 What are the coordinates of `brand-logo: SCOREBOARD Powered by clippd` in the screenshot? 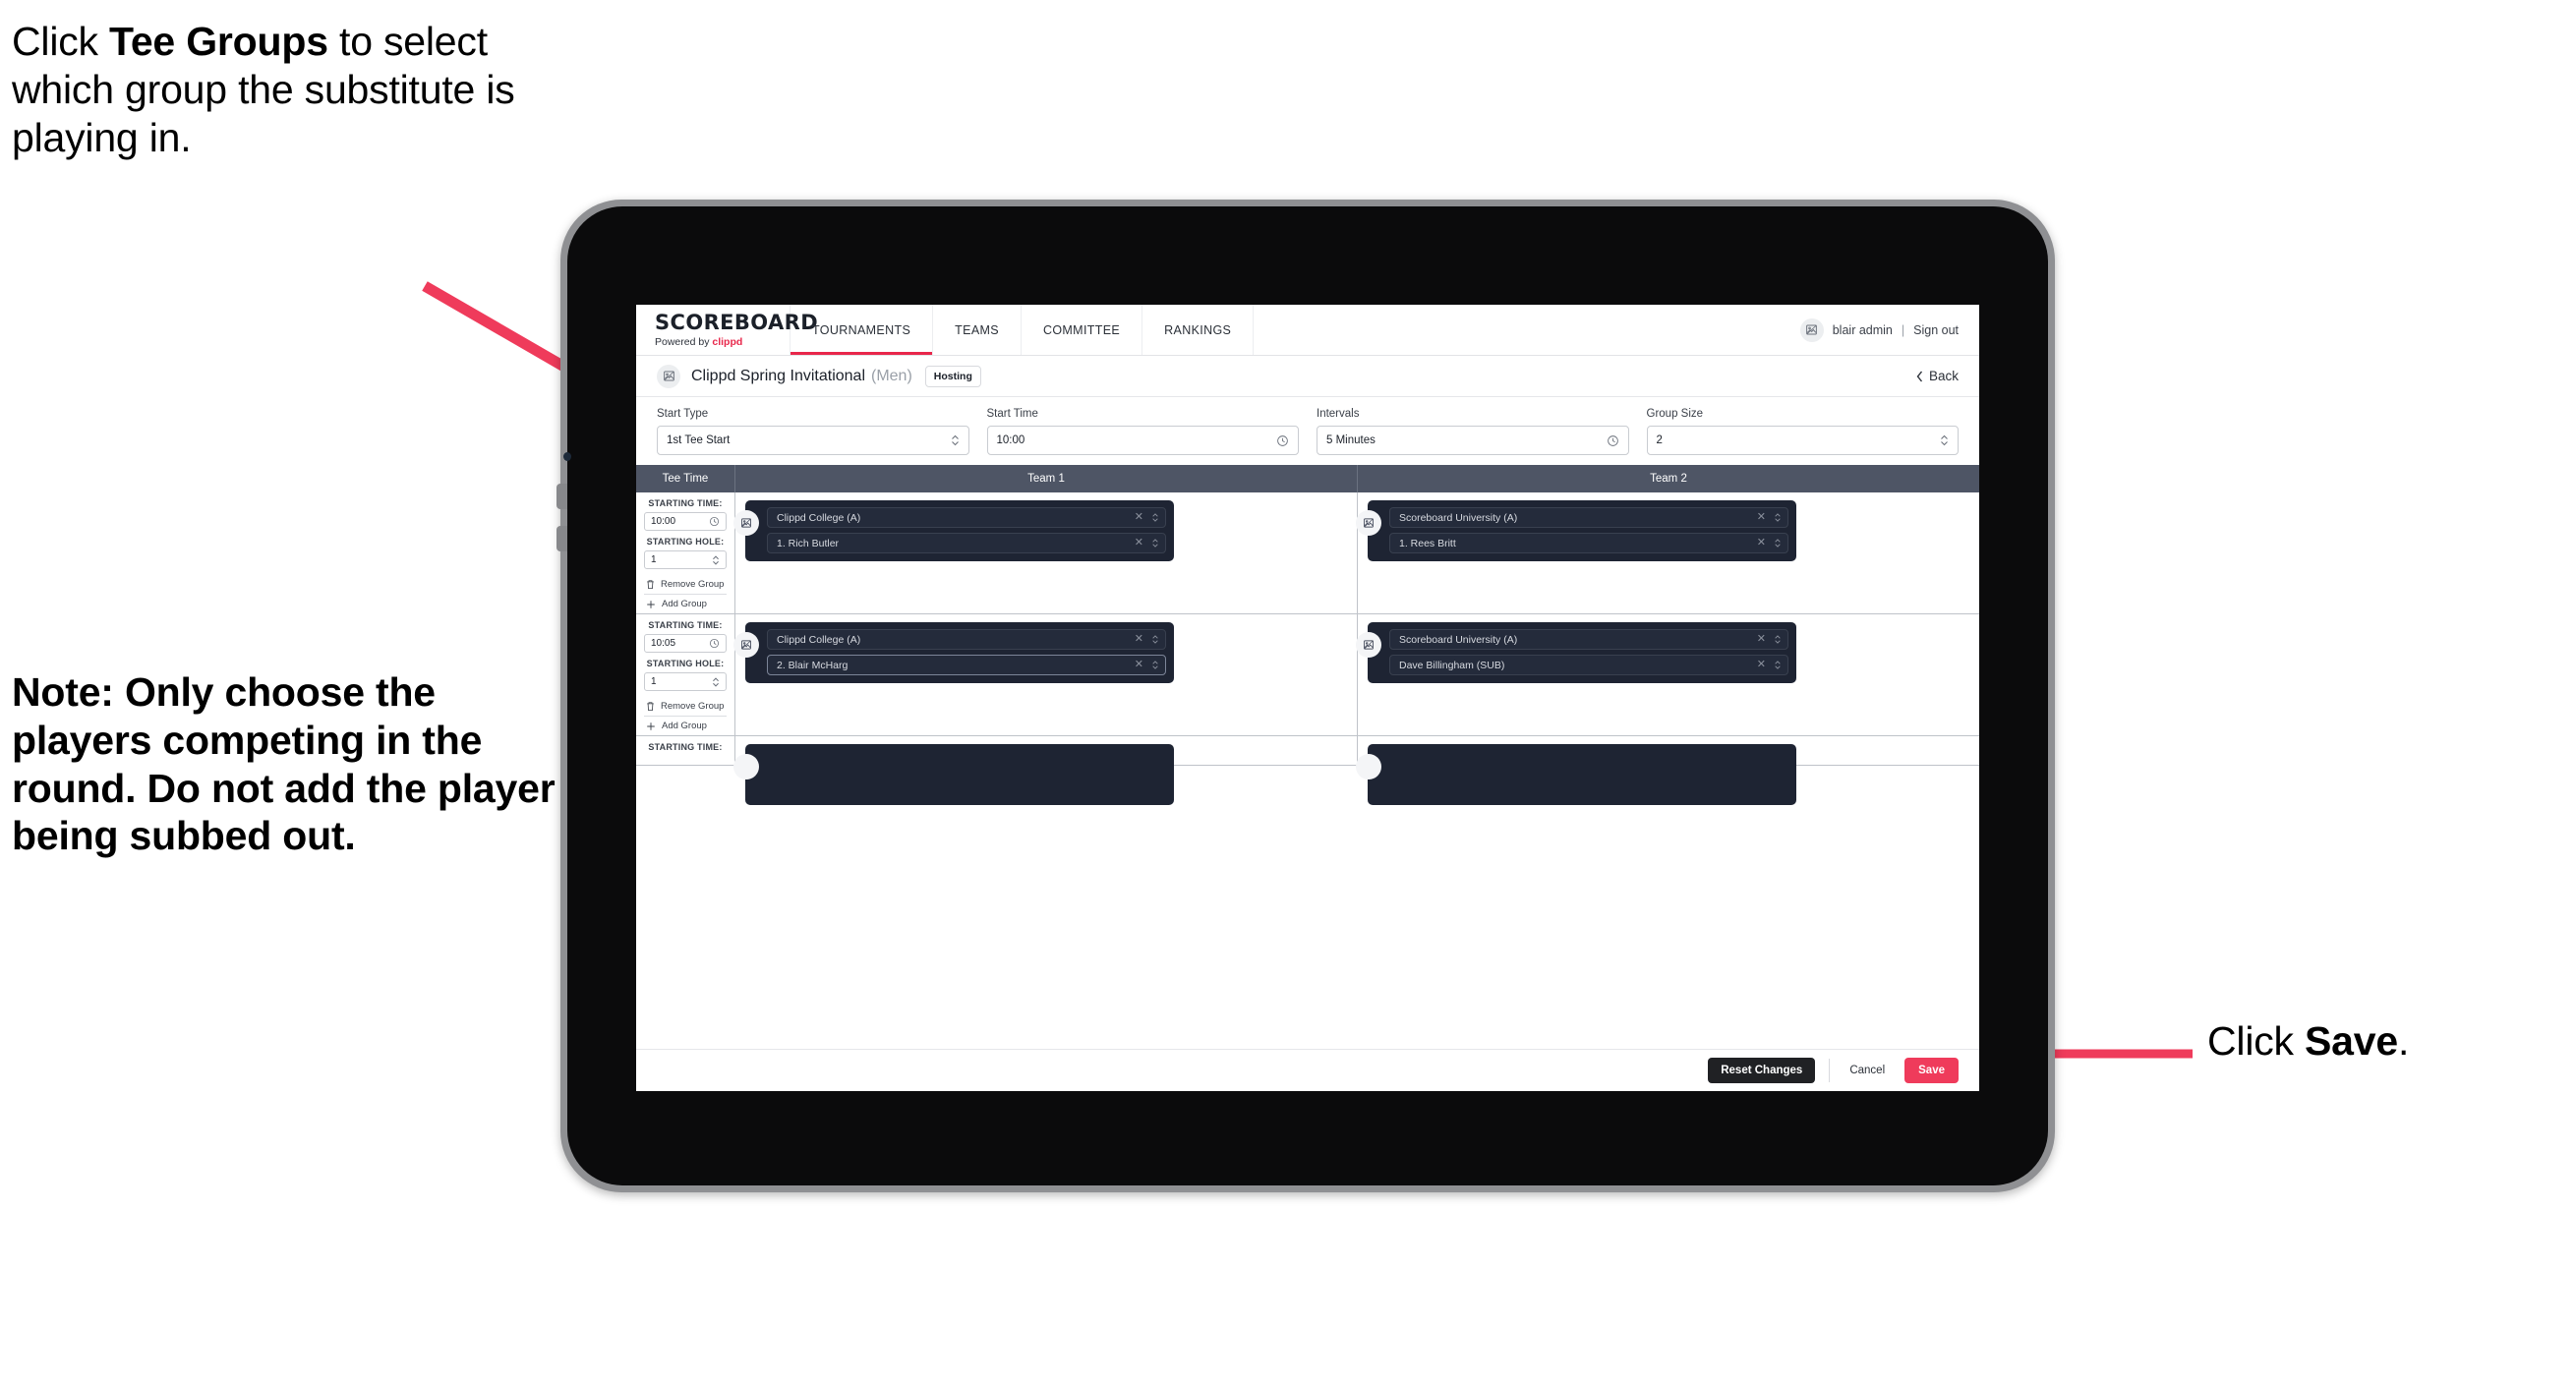 It's located at (727, 330).